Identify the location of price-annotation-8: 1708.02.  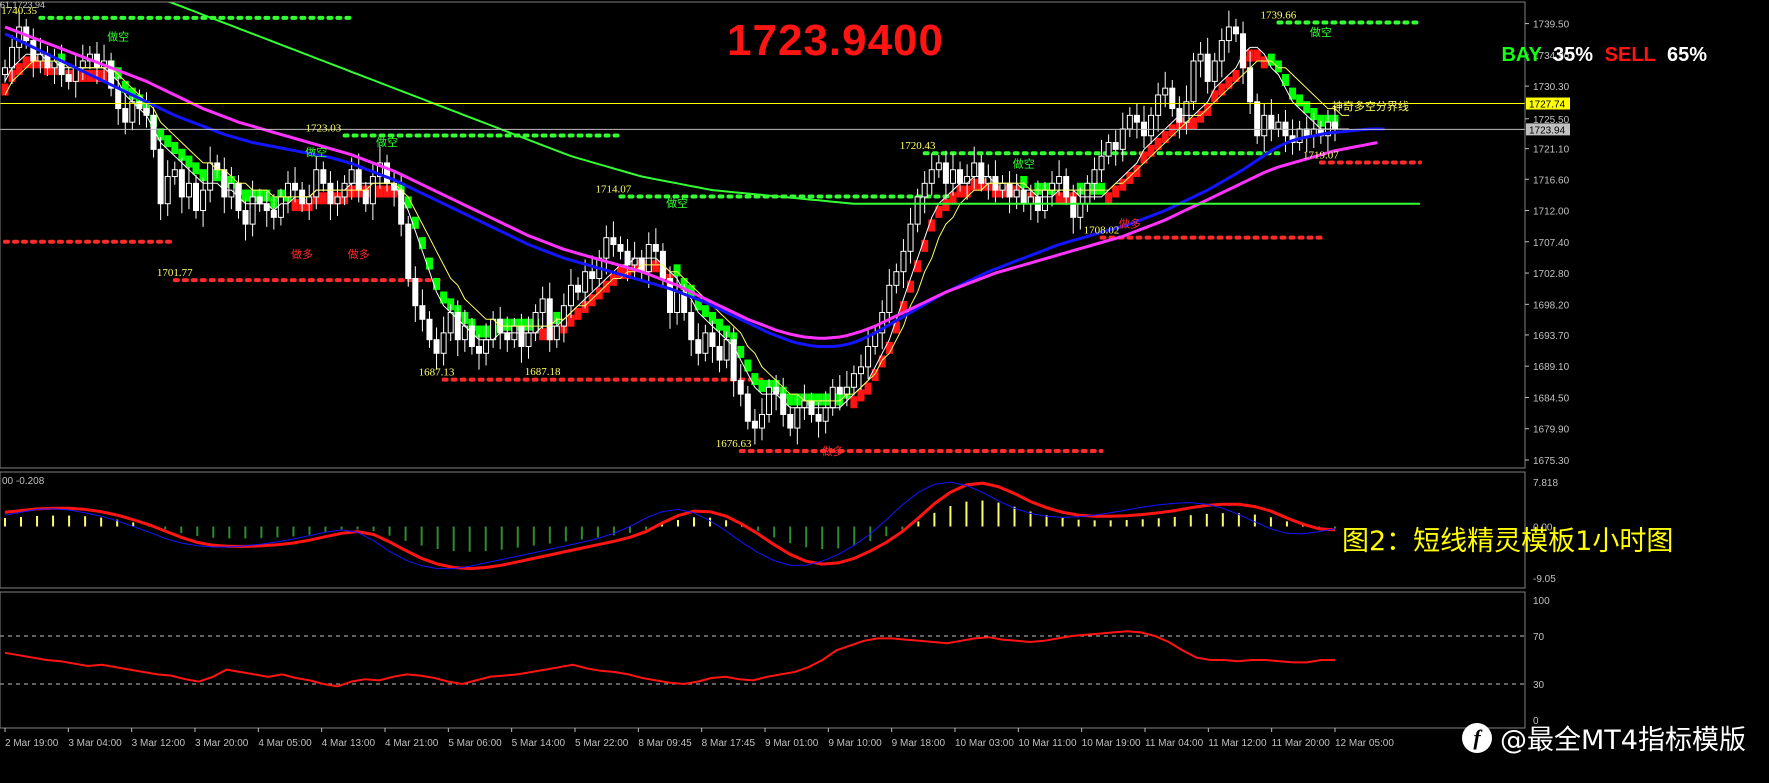
(1102, 231).